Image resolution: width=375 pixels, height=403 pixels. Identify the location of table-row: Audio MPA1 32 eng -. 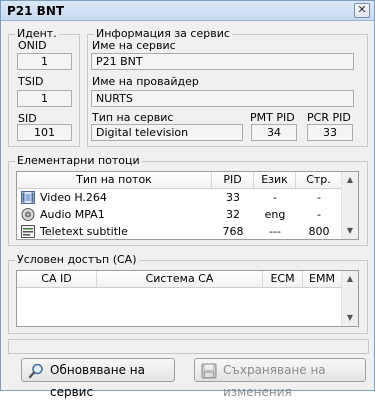
(179, 214).